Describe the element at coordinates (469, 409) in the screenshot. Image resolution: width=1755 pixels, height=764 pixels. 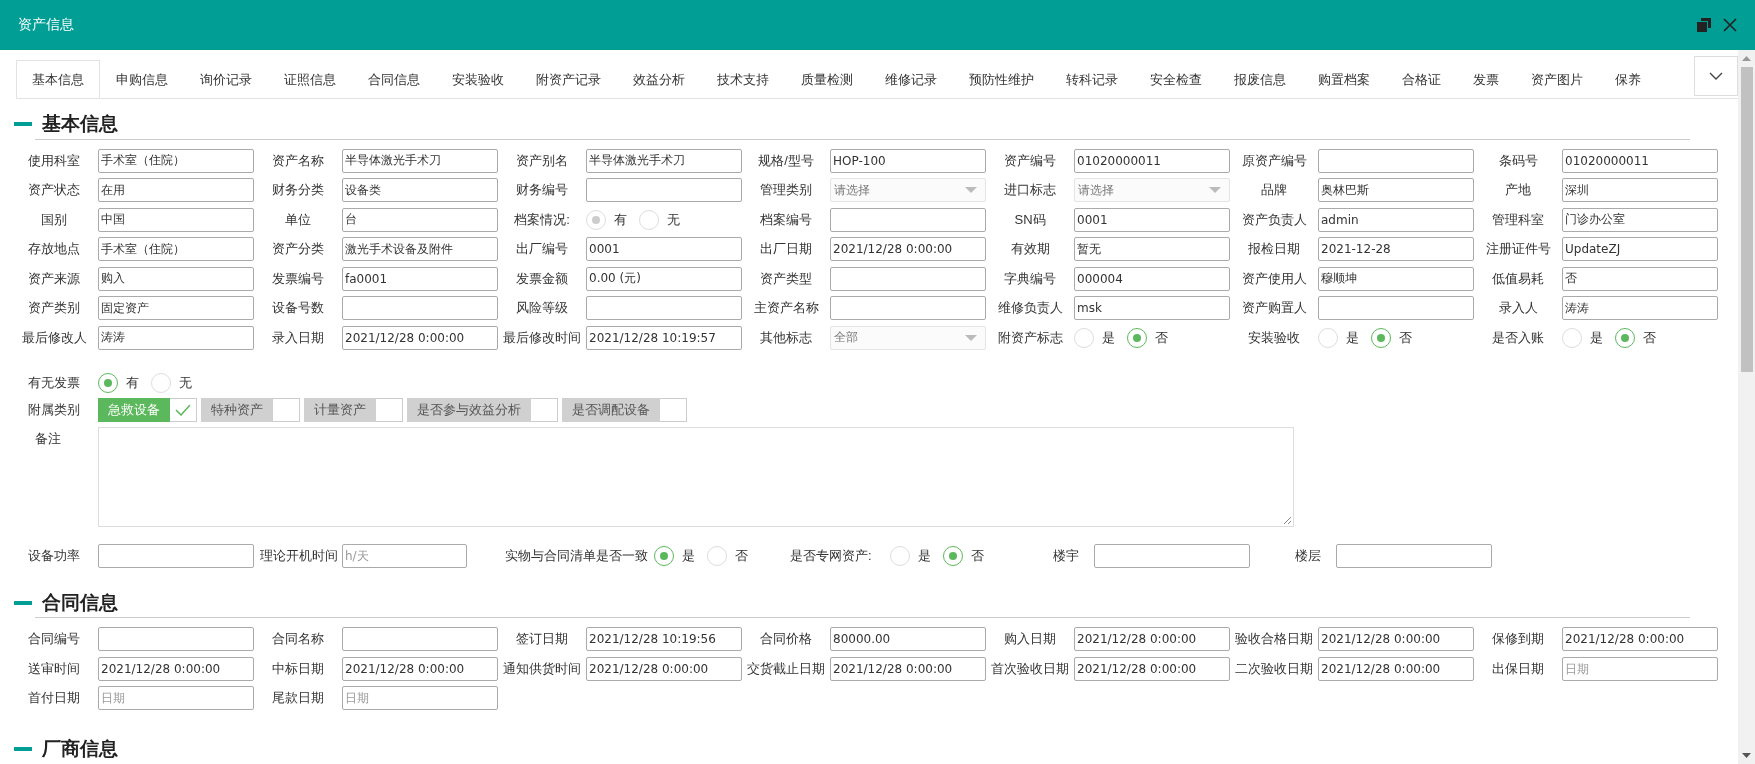
I see `category-tag: 是否参与效益分析` at that location.